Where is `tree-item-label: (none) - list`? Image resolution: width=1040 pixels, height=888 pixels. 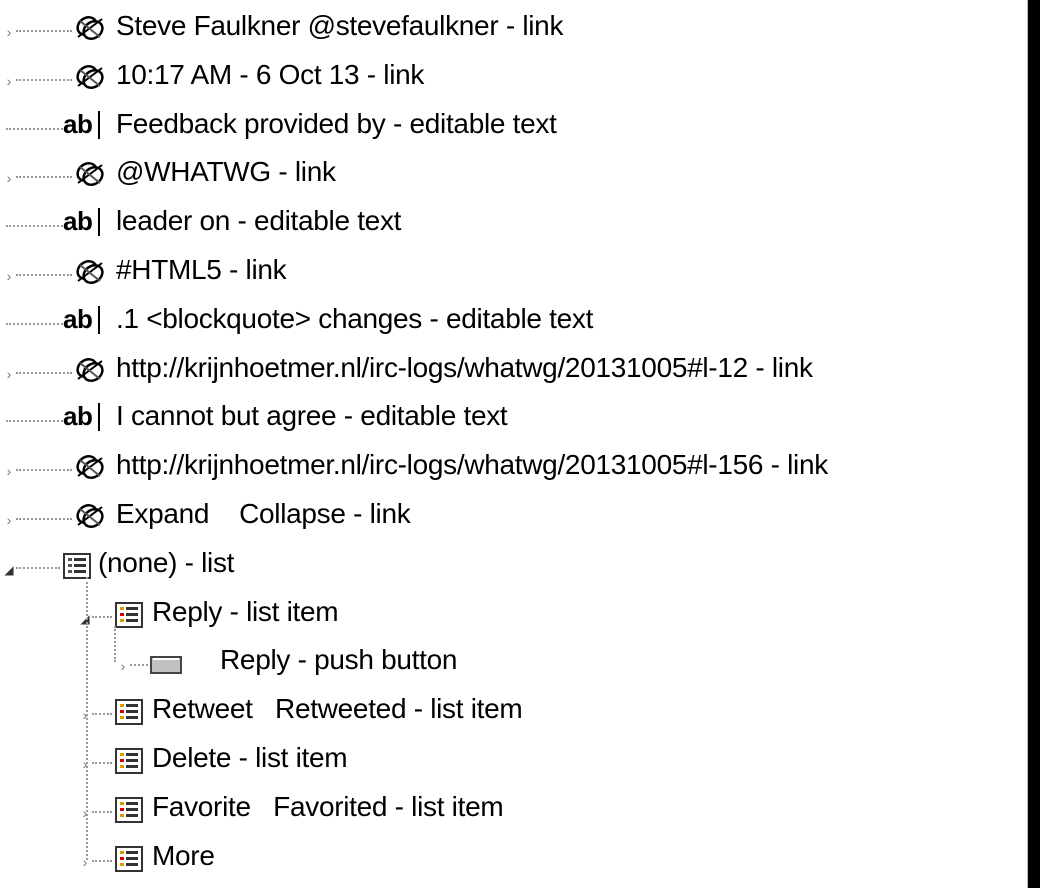
tree-item-label: (none) - list is located at coordinates (166, 562).